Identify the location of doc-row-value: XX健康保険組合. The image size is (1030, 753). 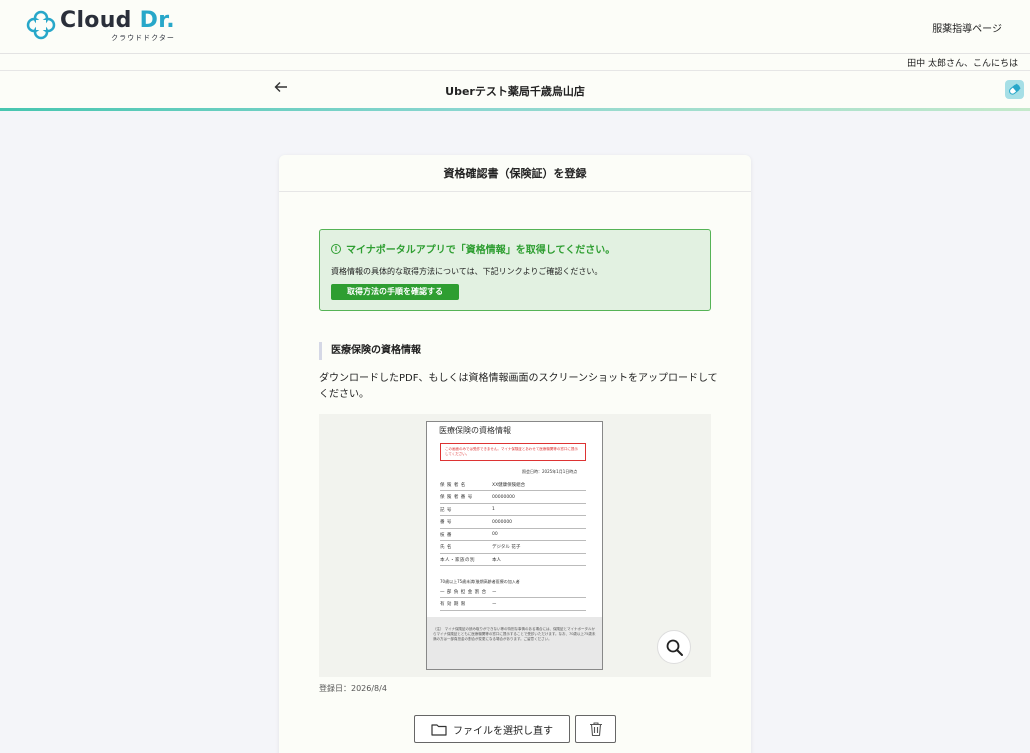
(509, 485).